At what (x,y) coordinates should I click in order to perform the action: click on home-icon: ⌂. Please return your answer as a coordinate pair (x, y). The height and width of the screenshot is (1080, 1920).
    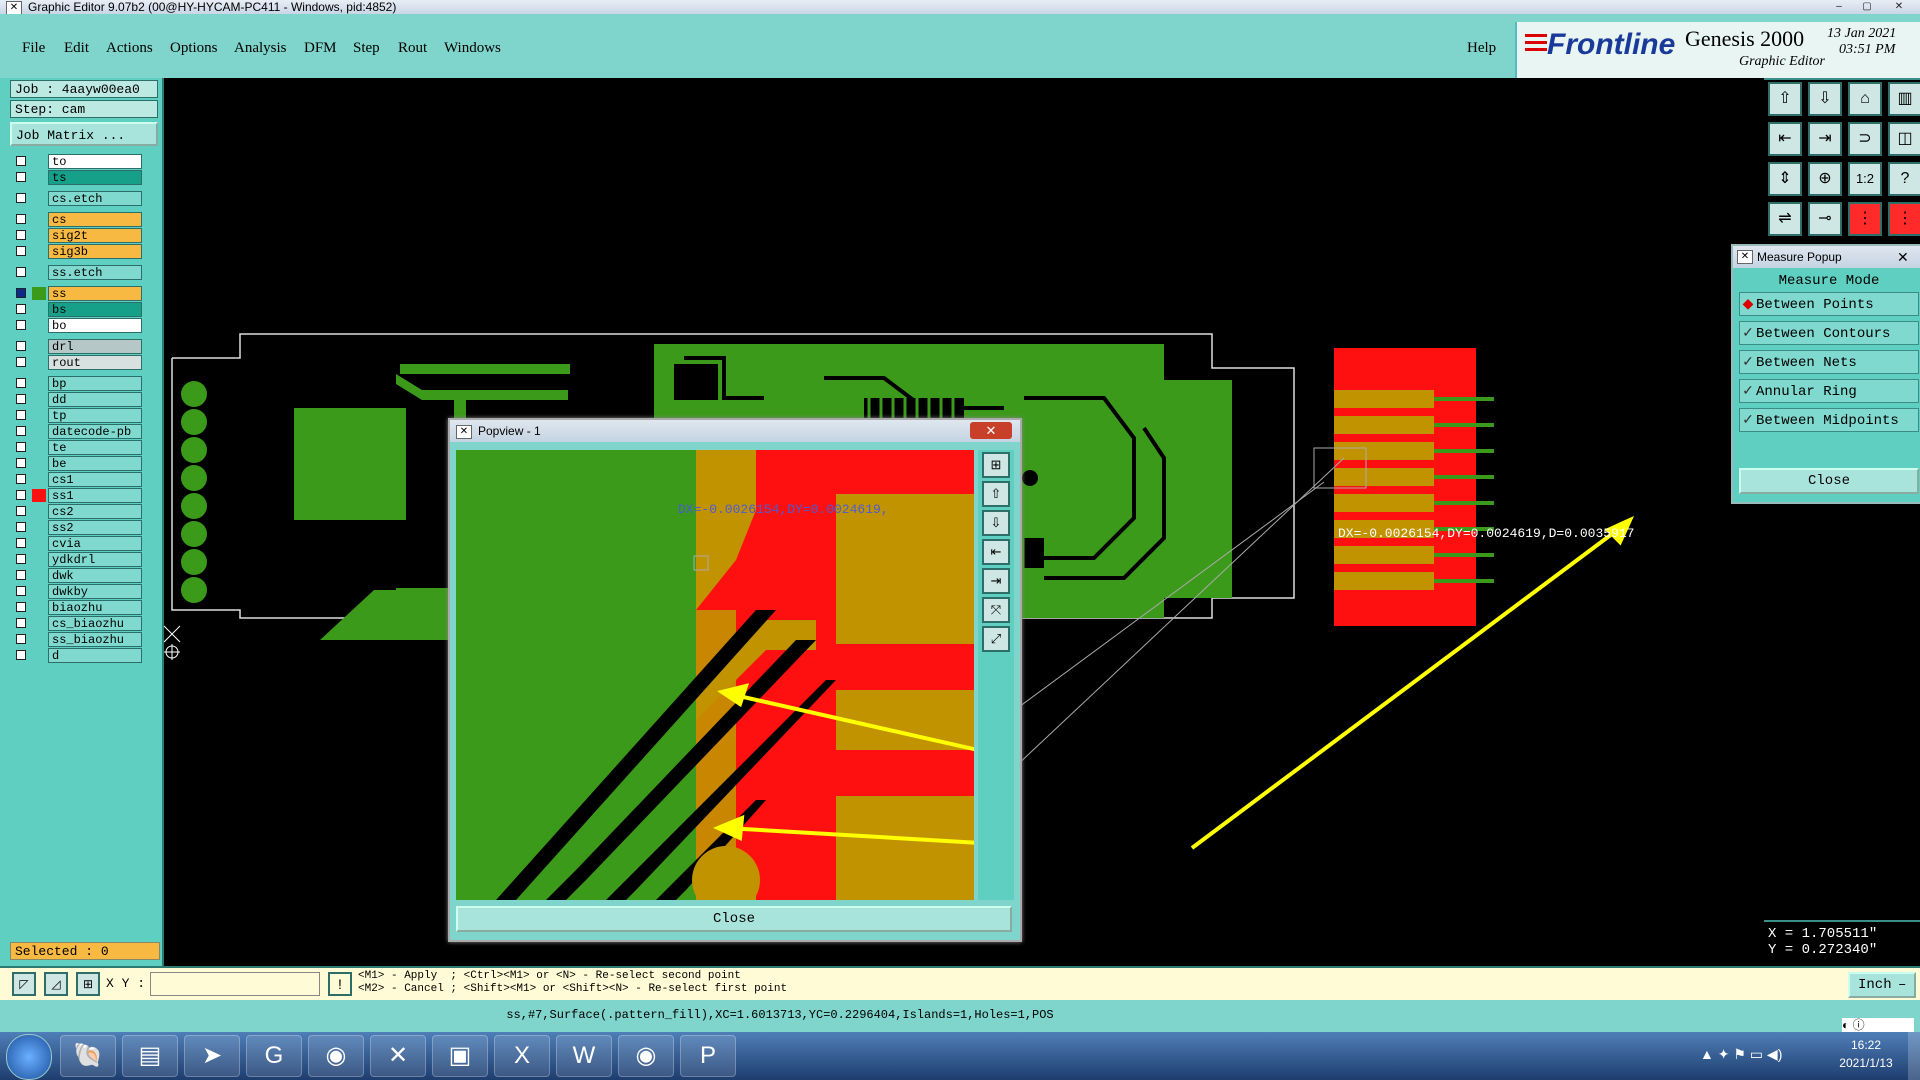
    Looking at the image, I should click on (1865, 99).